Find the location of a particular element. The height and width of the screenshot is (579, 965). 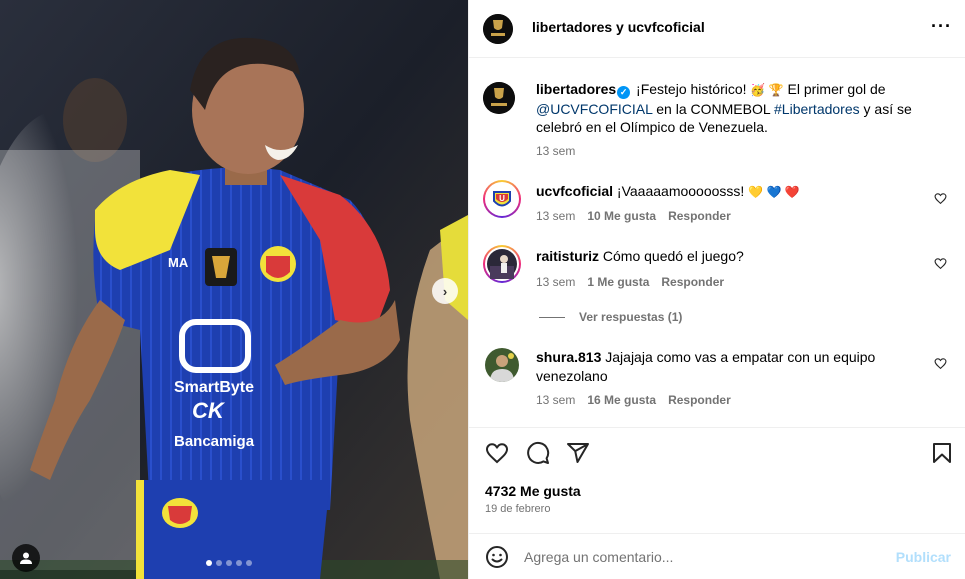

verified-badge-icon: ✓ is located at coordinates (624, 92).